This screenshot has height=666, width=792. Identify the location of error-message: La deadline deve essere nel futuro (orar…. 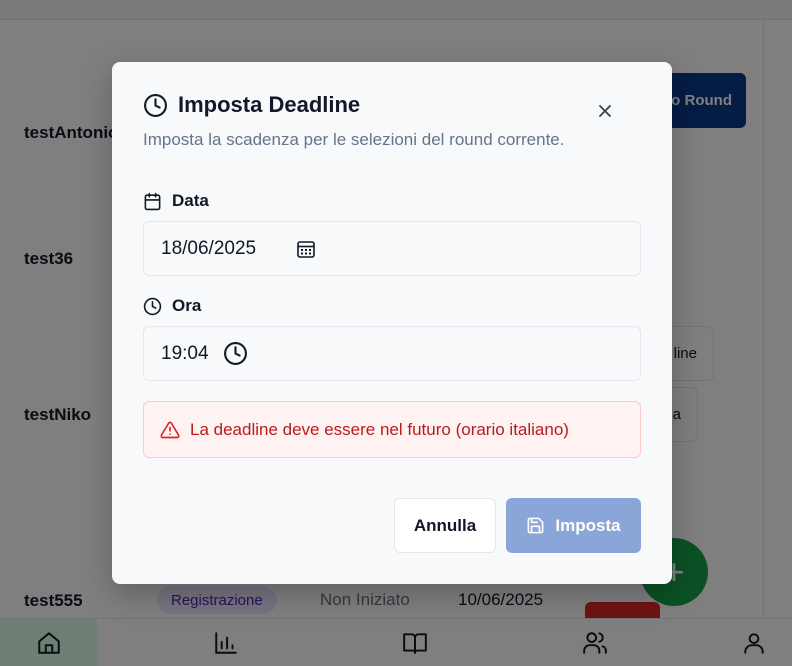
(379, 429).